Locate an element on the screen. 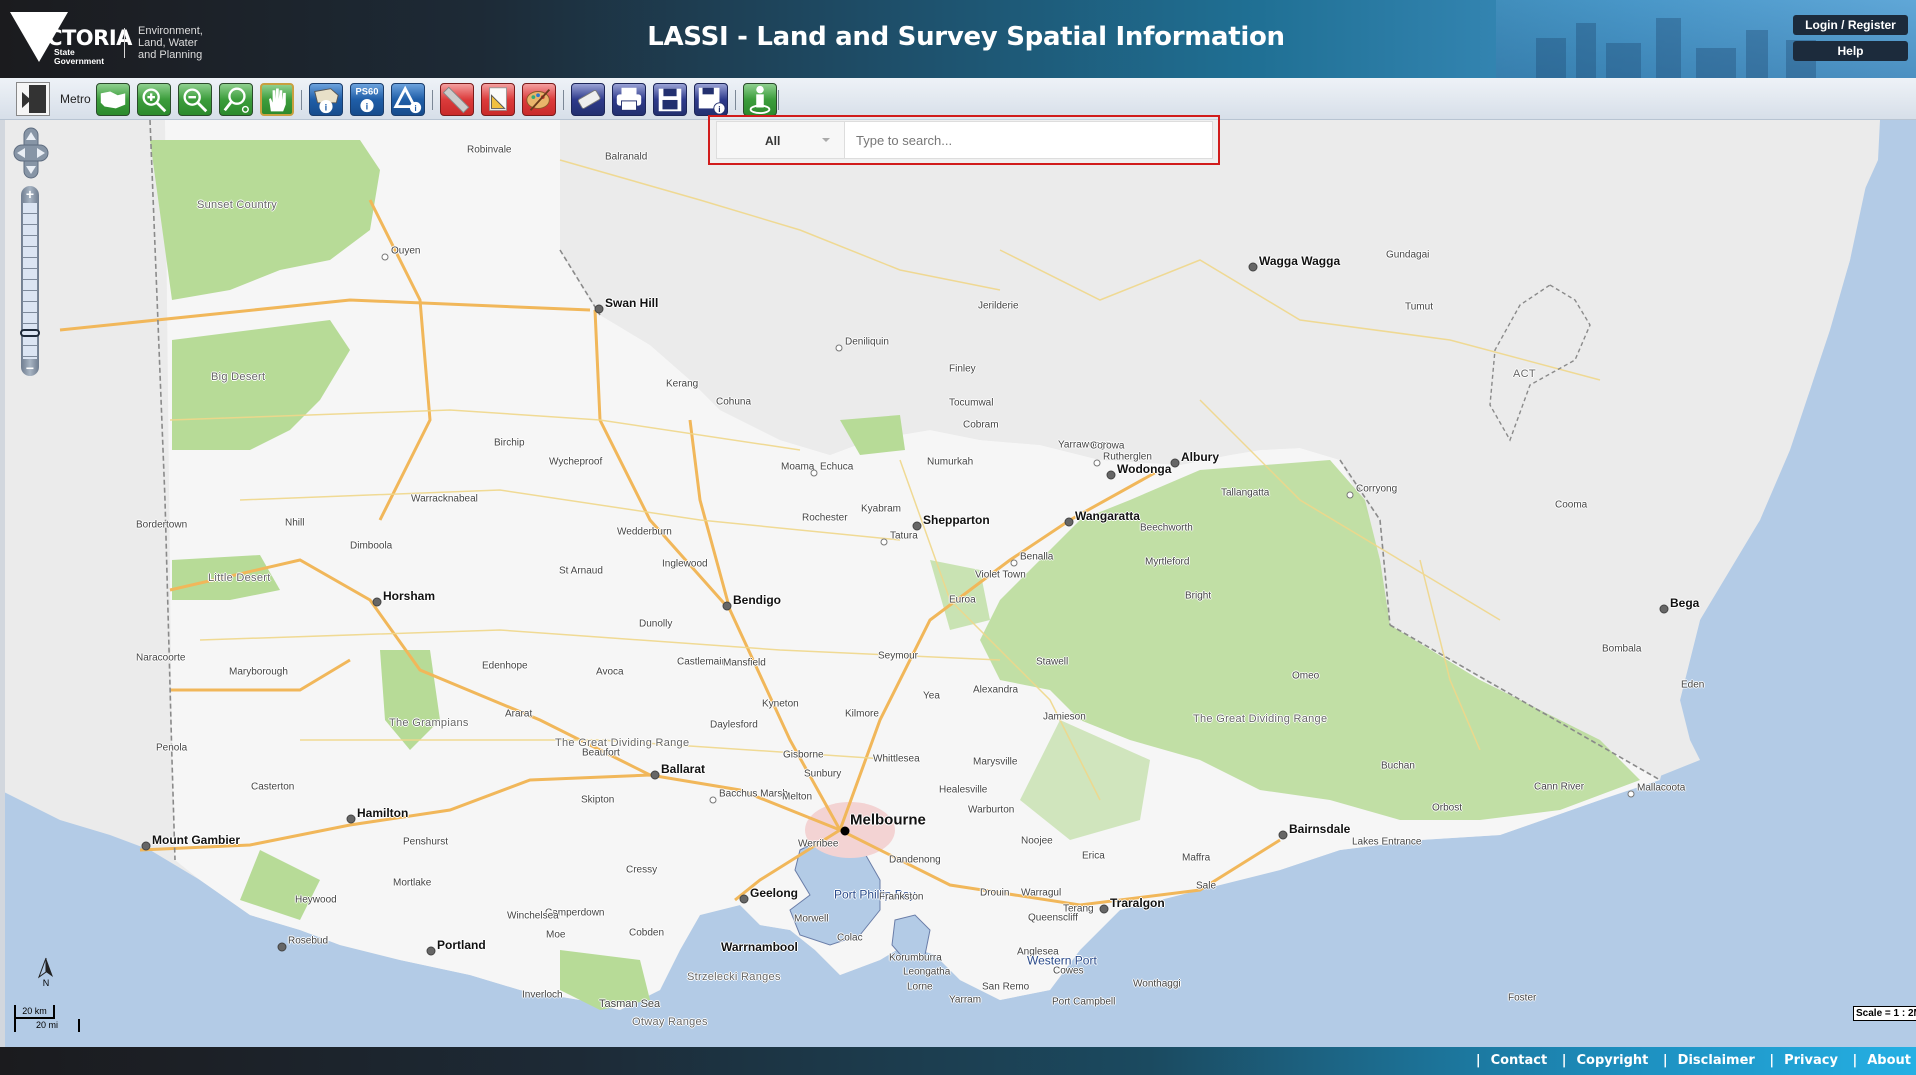  footer-link-copyright: Copyright is located at coordinates (1612, 1060).